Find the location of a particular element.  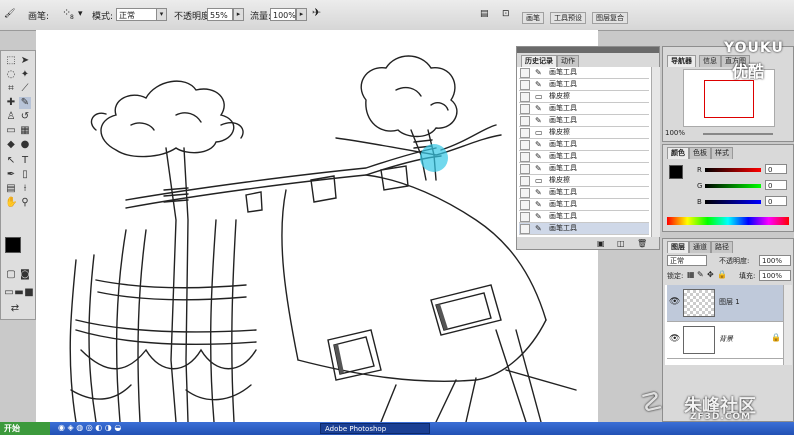

layers-scrollbar is located at coordinates (787, 325).